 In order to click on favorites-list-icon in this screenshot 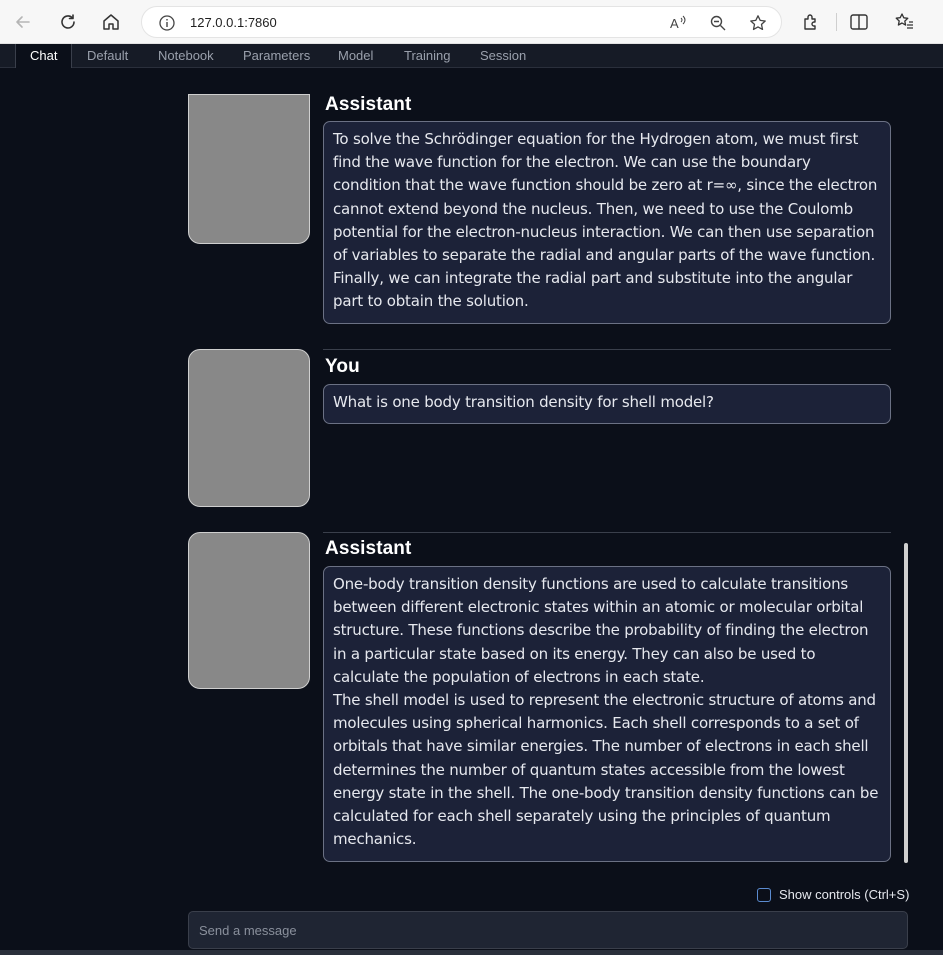, I will do `click(904, 22)`.